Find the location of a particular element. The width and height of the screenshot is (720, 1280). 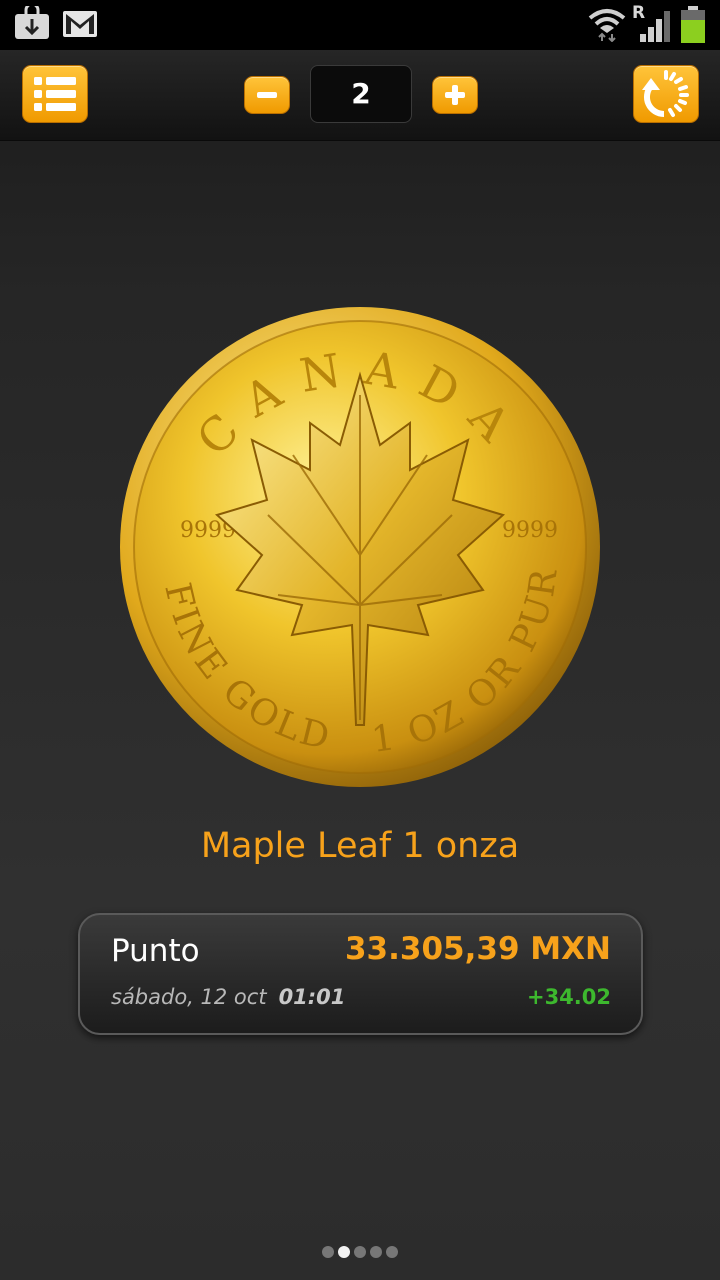

increment-button is located at coordinates (455, 95).